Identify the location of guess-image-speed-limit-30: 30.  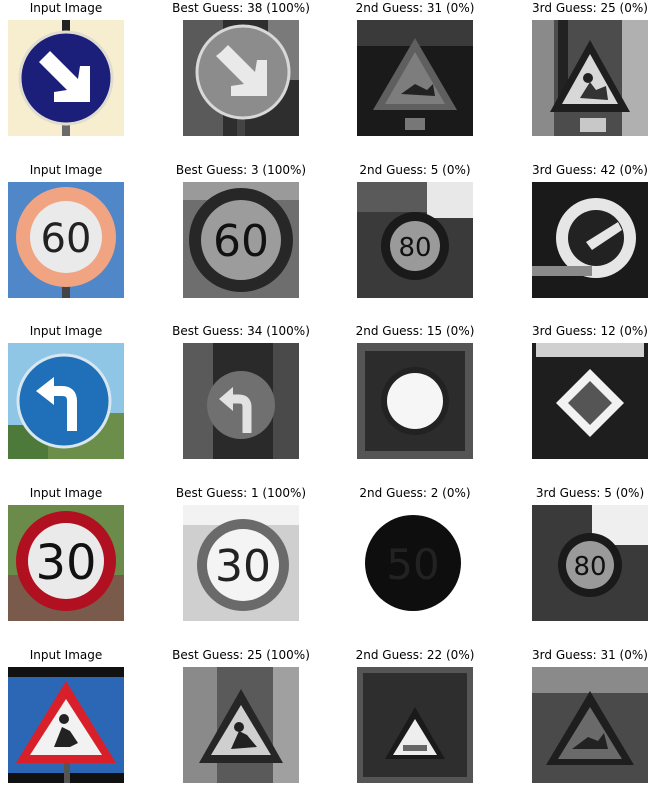
(241, 563).